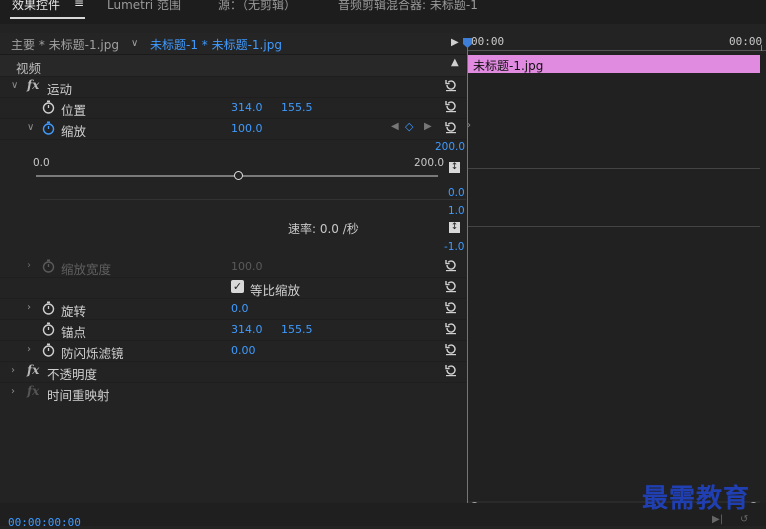  I want to click on master-clip-label: 主要 * 未标题-1.jpg, so click(65, 44).